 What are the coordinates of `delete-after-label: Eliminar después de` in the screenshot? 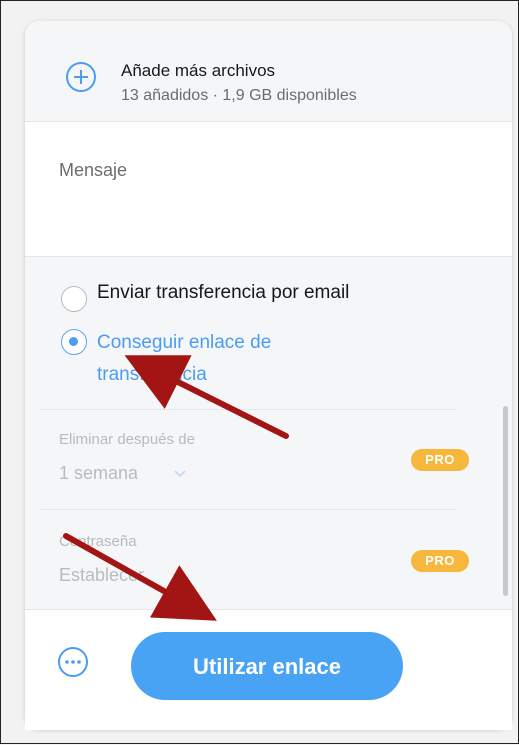 It's located at (127, 439).